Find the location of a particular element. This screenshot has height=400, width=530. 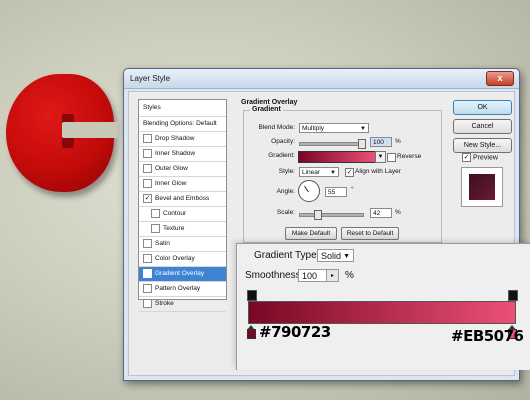

smoothness-input: 100 is located at coordinates (312, 275).